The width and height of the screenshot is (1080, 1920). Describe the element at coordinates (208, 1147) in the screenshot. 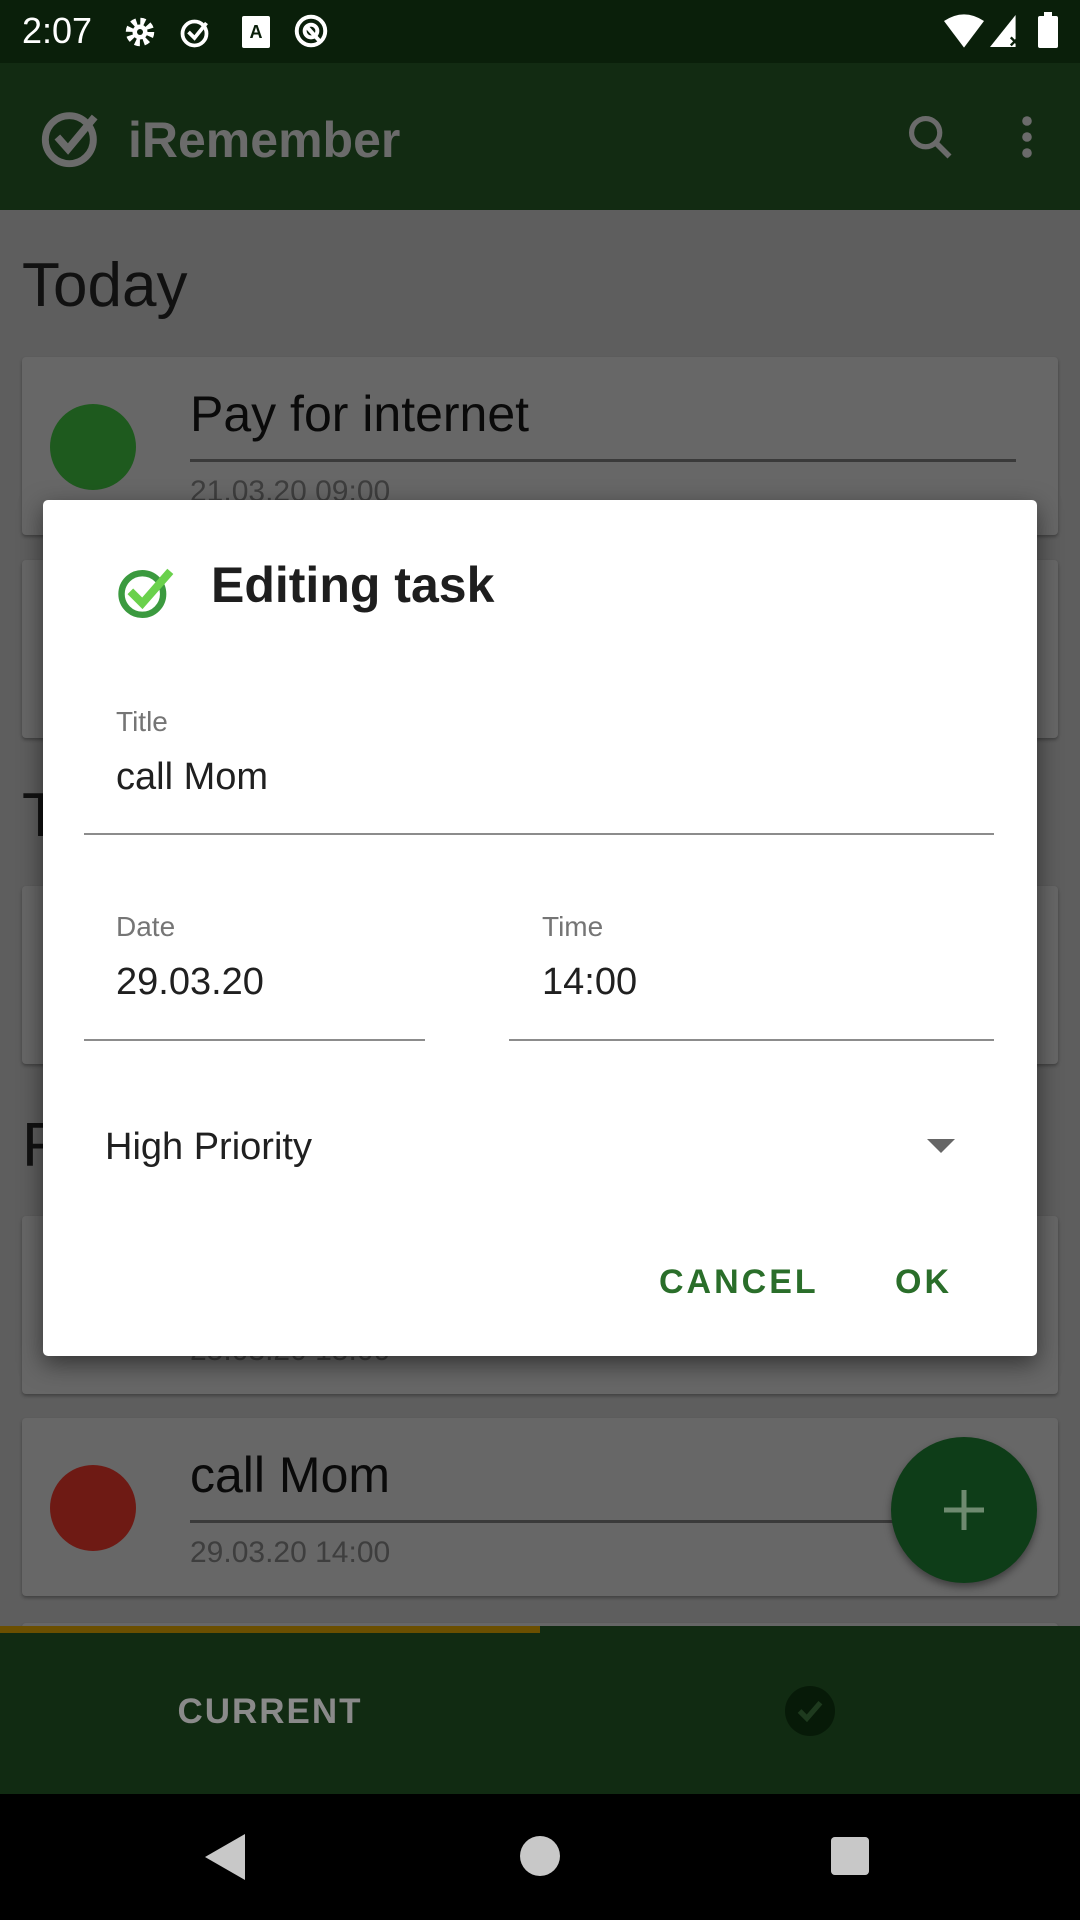

I see `priority-value: High Priority` at that location.